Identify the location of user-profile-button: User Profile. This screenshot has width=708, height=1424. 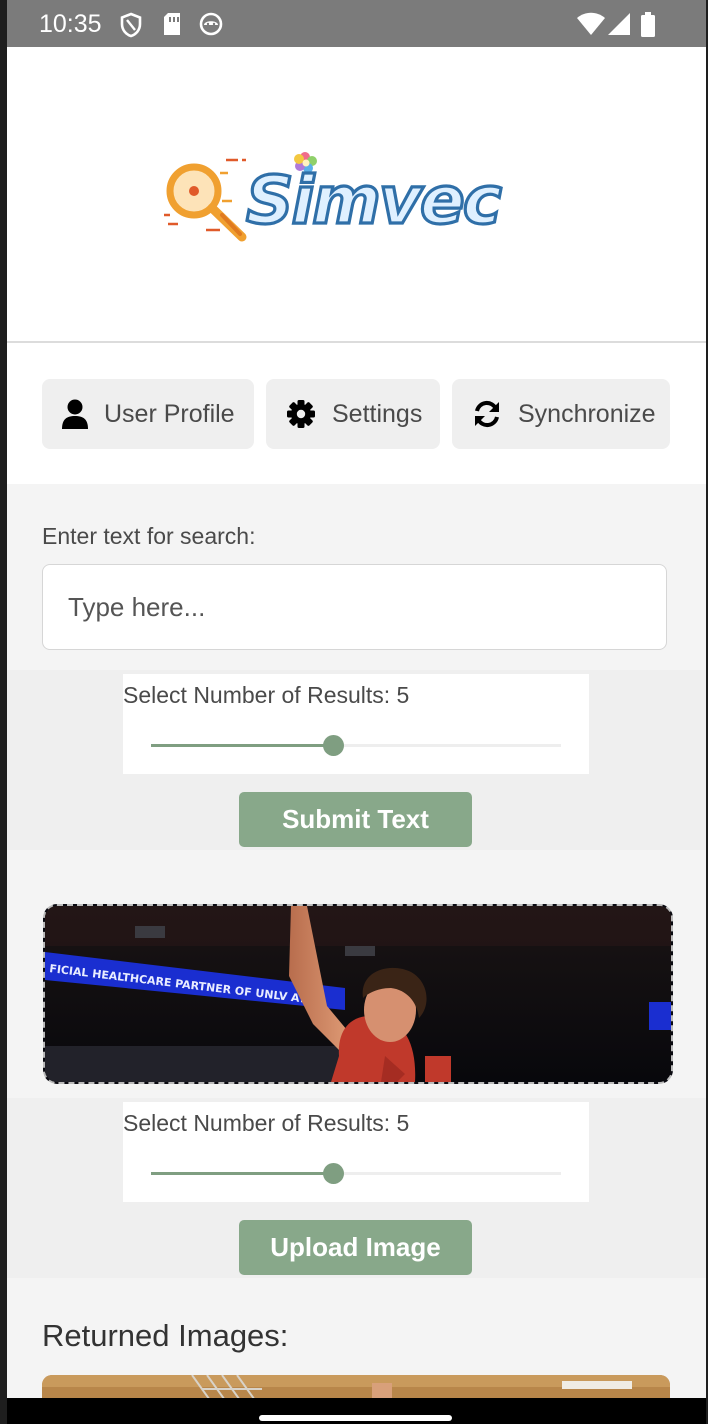
(148, 414).